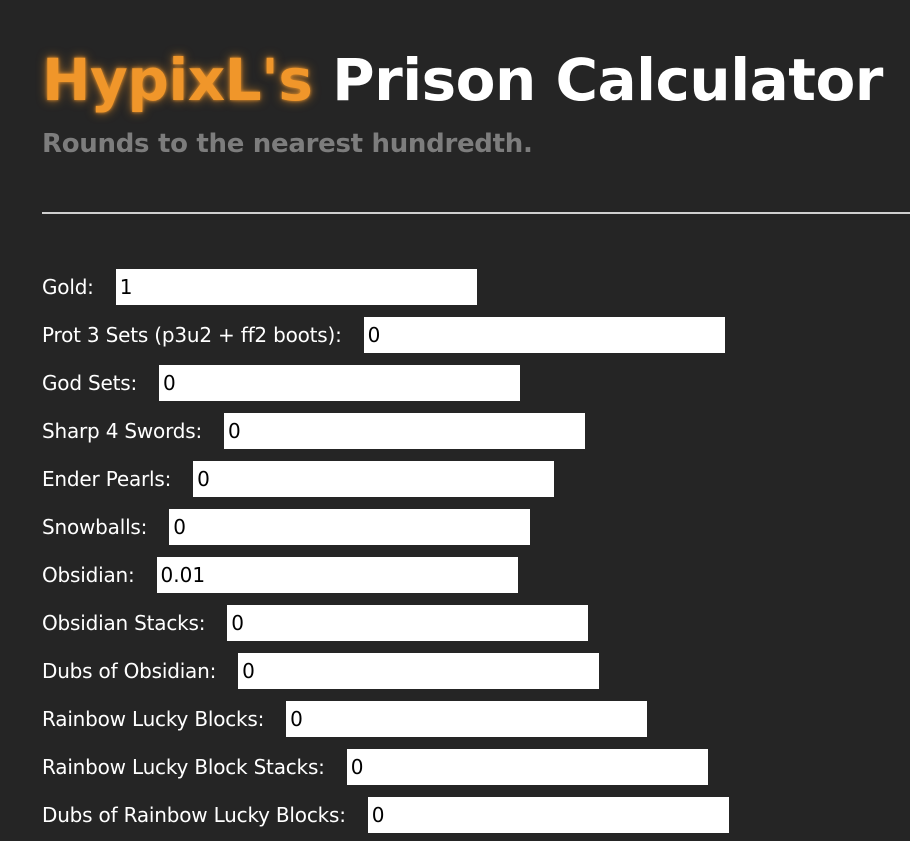 The width and height of the screenshot is (910, 841). I want to click on field-label-snowballs: Snowballs:, so click(95, 527).